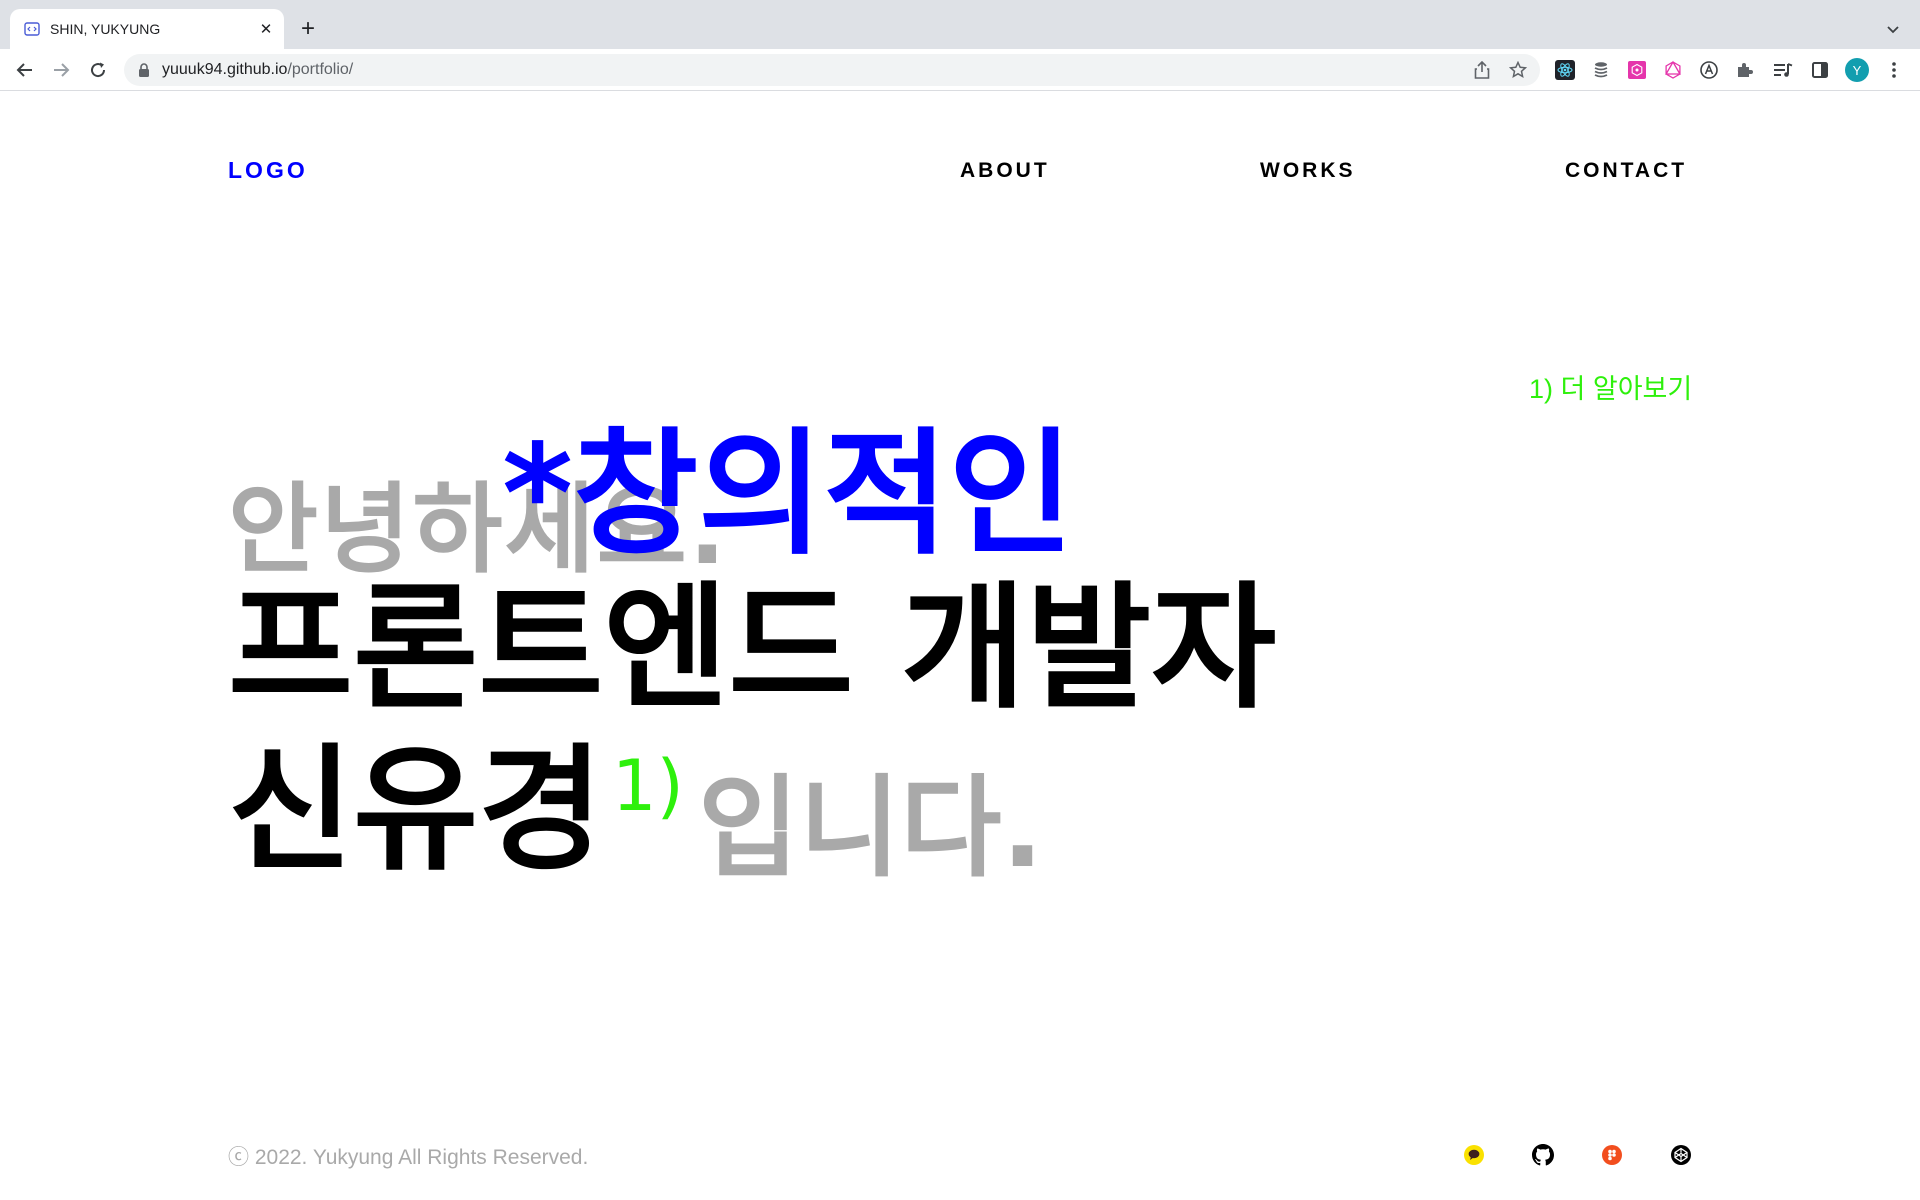 The width and height of the screenshot is (1920, 1200). I want to click on new-tab-icon: +, so click(308, 29).